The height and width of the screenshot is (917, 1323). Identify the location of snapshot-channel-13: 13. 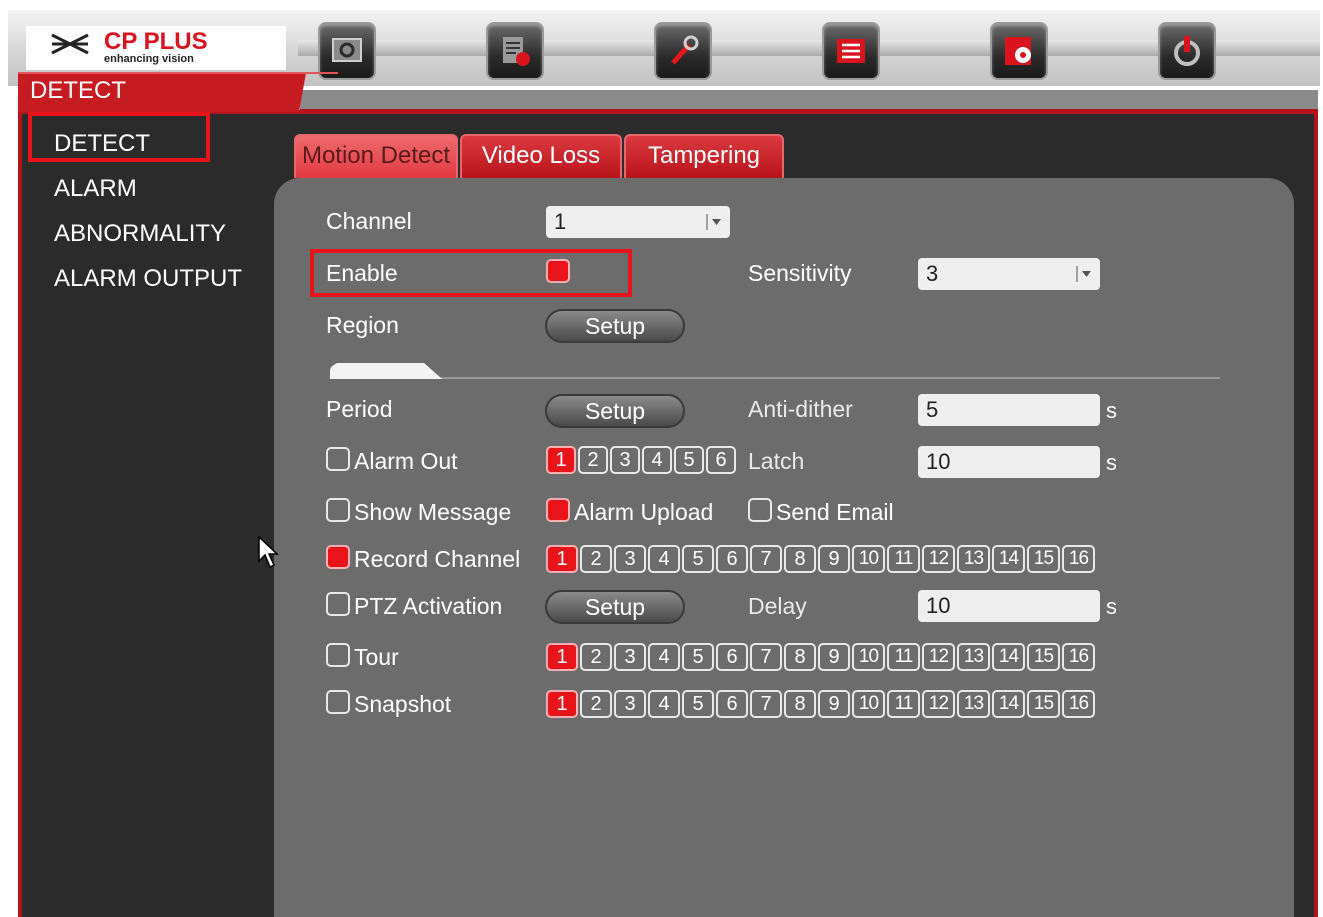
(973, 704).